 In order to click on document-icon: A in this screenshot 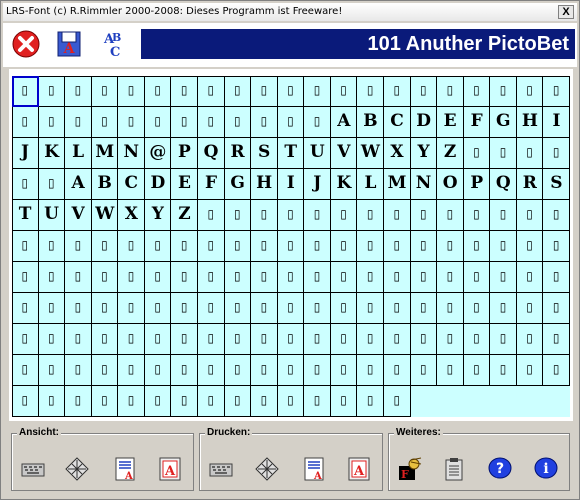, I will do `click(125, 469)`.